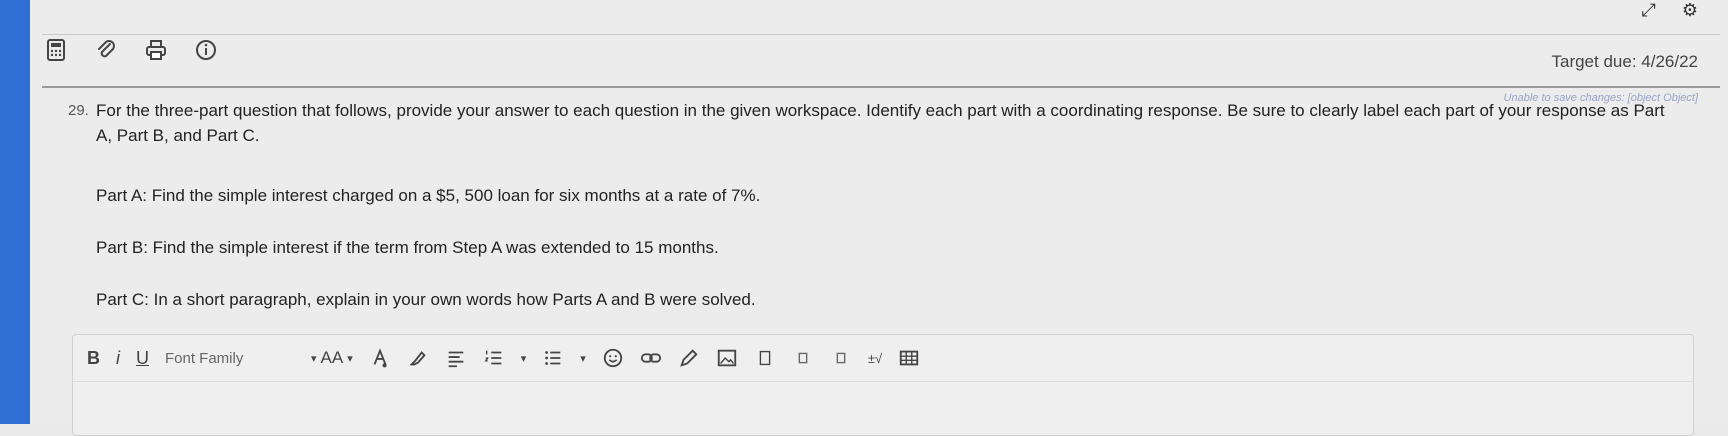 Image resolution: width=1728 pixels, height=436 pixels. I want to click on align-icon, so click(456, 358).